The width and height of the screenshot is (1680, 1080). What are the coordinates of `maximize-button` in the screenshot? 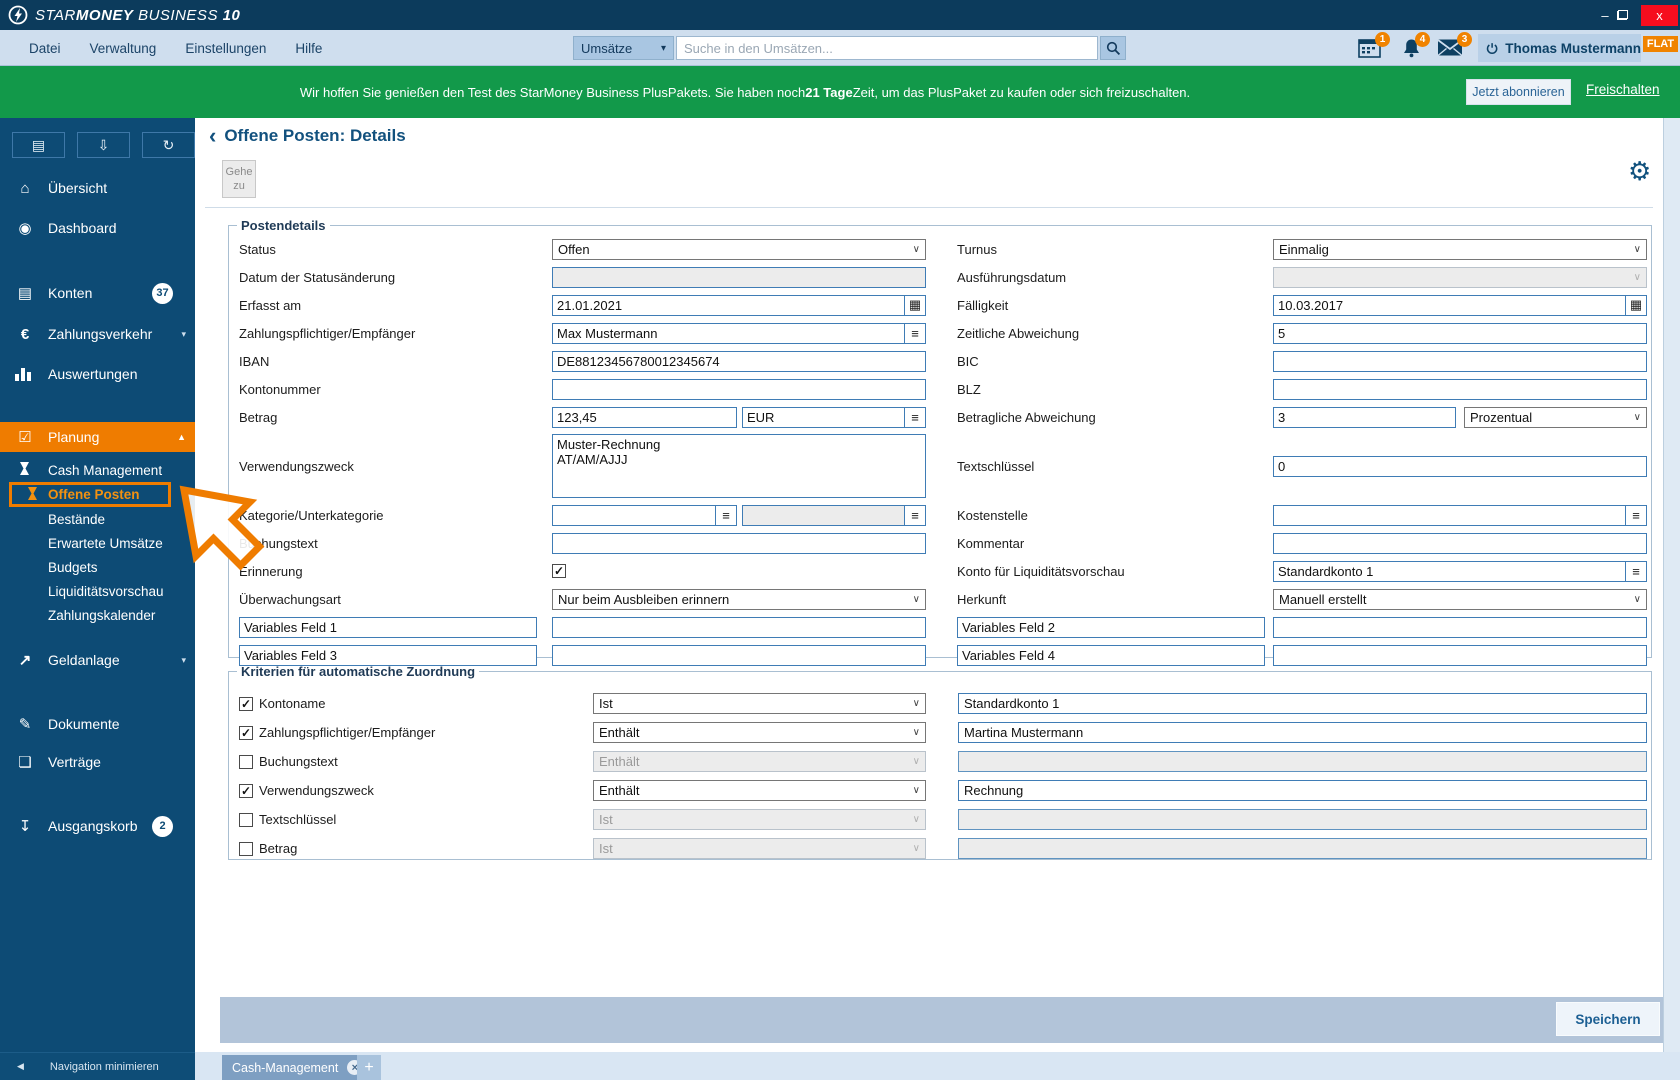 It's located at (1622, 15).